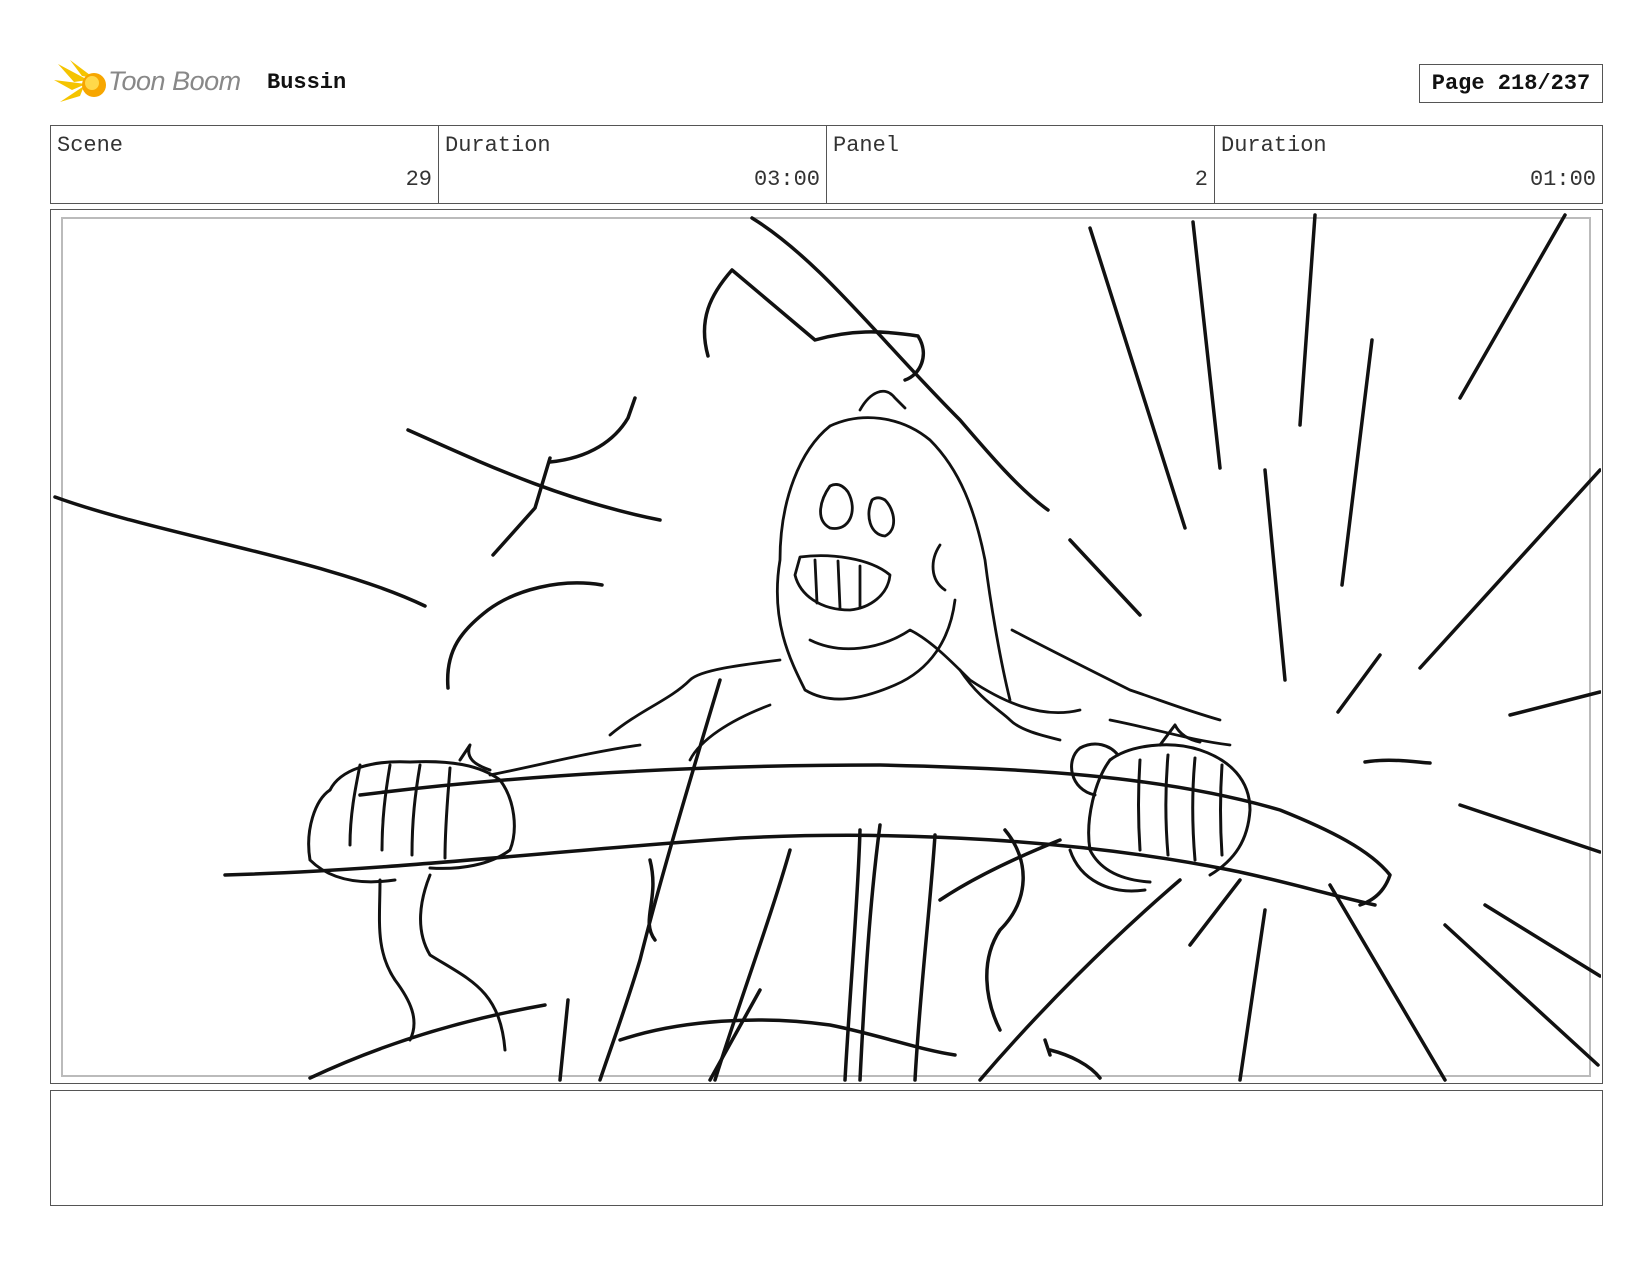 This screenshot has height=1275, width=1650. Describe the element at coordinates (826, 1148) in the screenshot. I see `panel-notes-box` at that location.